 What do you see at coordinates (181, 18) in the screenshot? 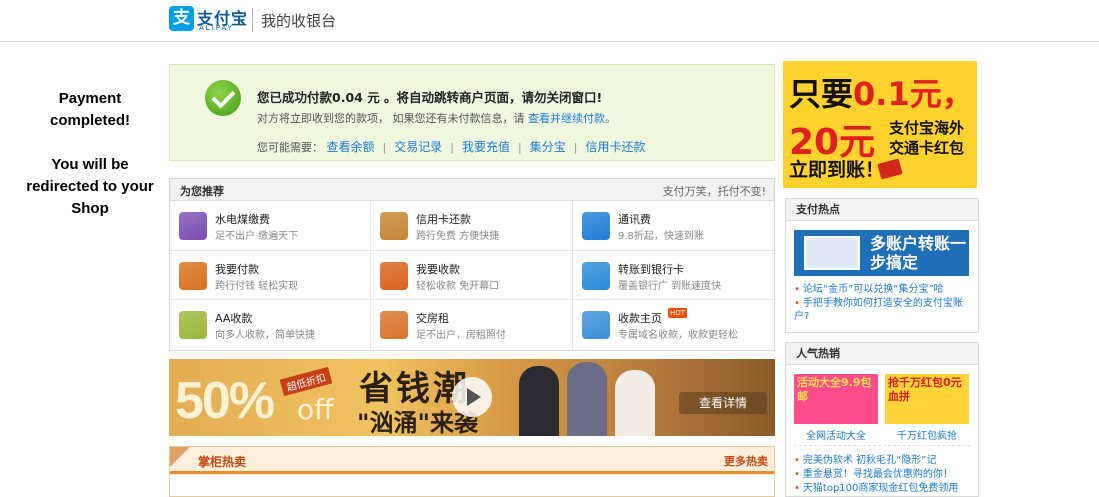
I see `alipay-logo-icon: 支` at bounding box center [181, 18].